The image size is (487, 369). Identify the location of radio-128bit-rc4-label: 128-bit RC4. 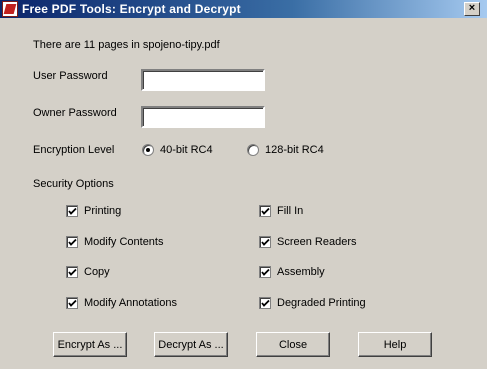
(294, 150).